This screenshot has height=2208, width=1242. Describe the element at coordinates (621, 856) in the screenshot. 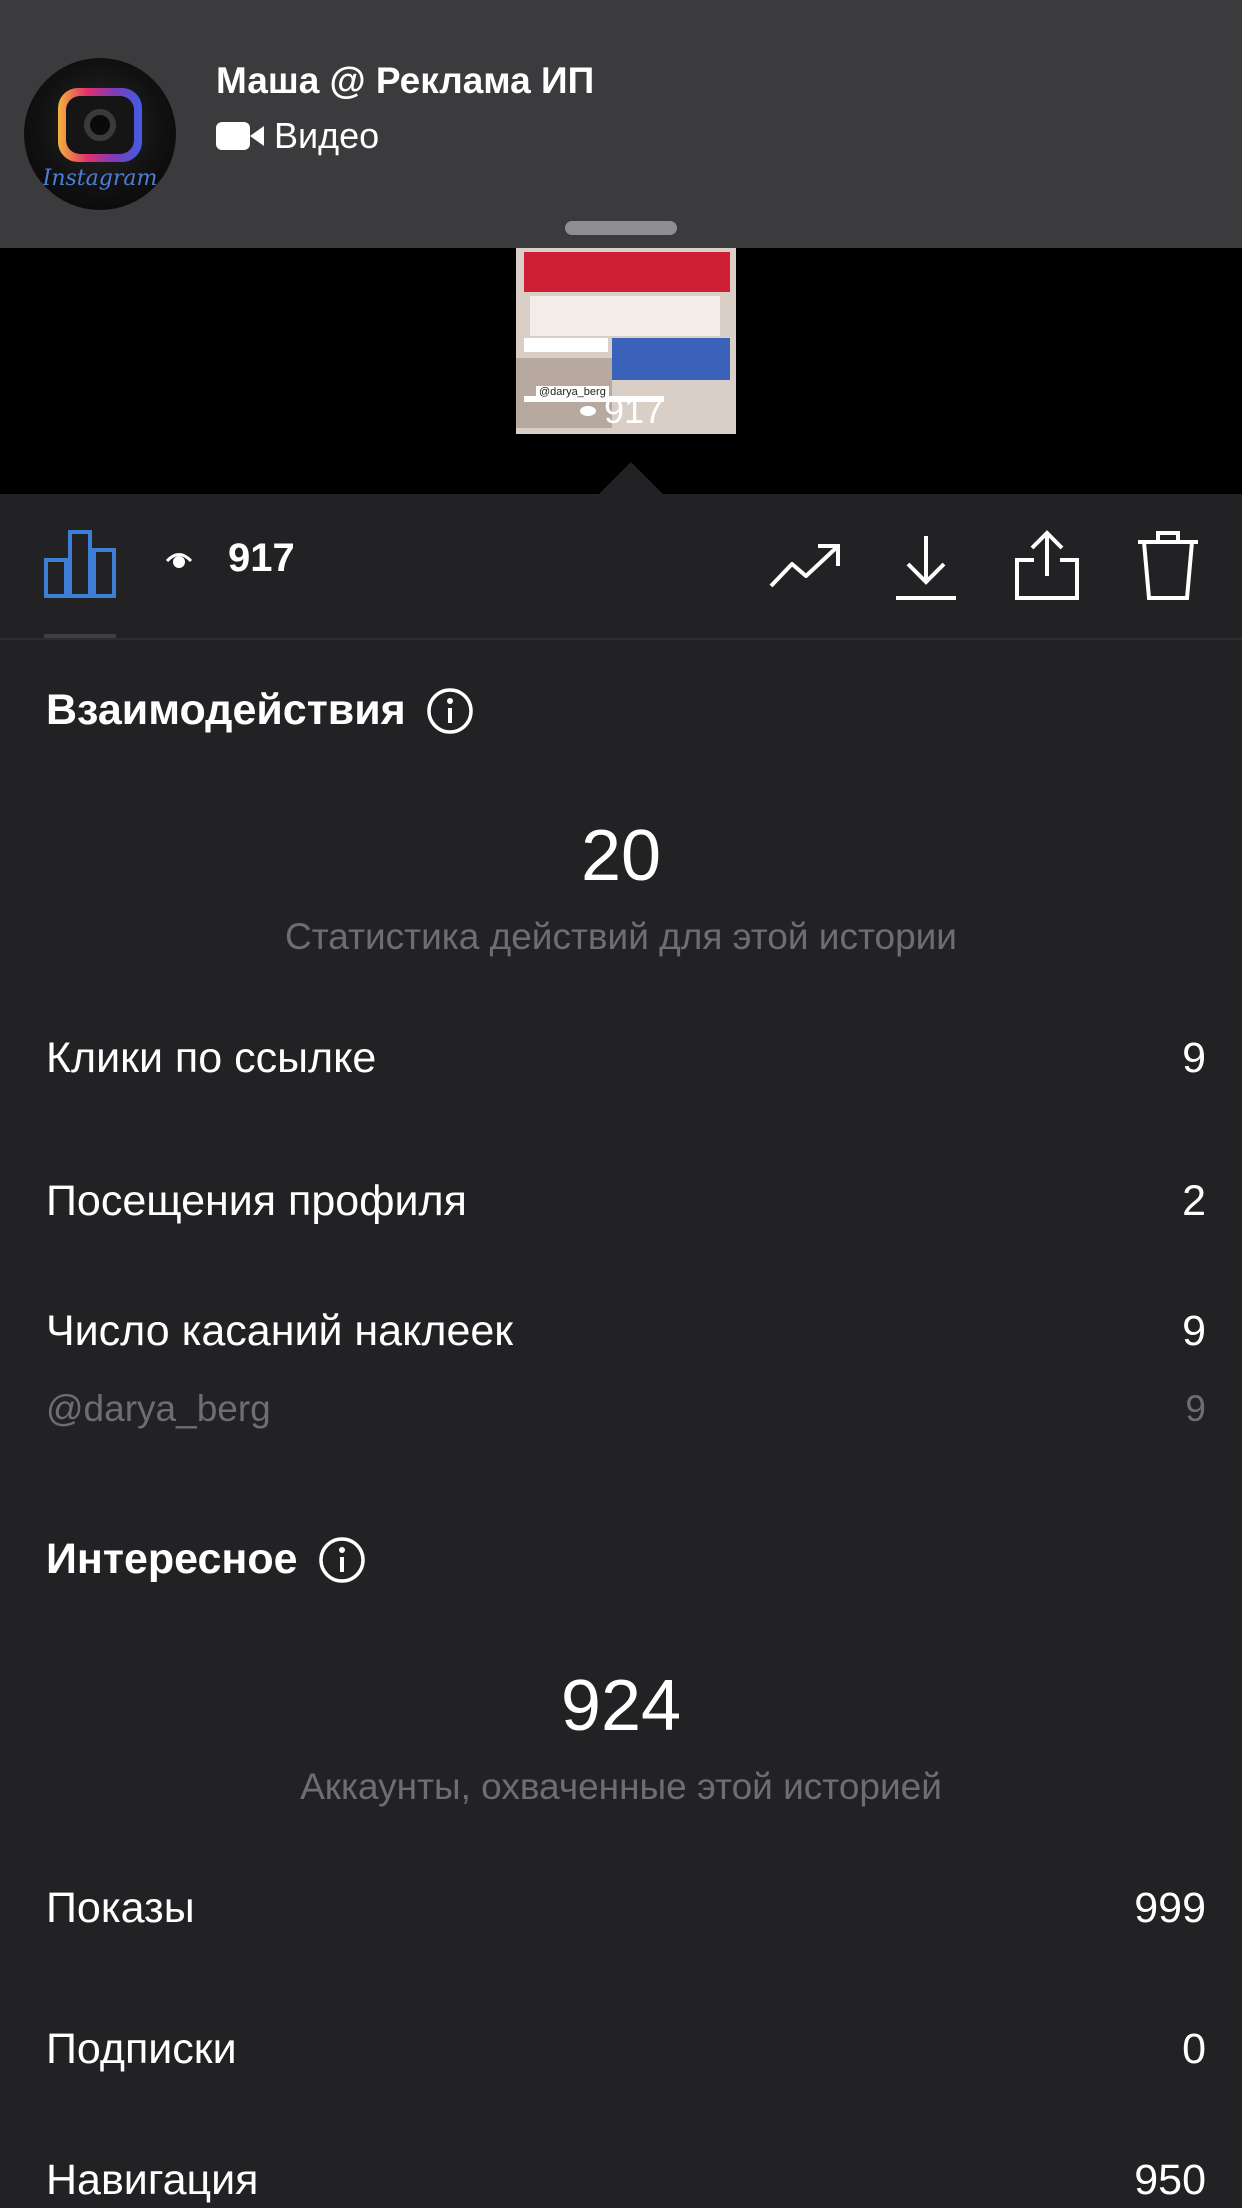

I see `interactions-total: 20` at that location.